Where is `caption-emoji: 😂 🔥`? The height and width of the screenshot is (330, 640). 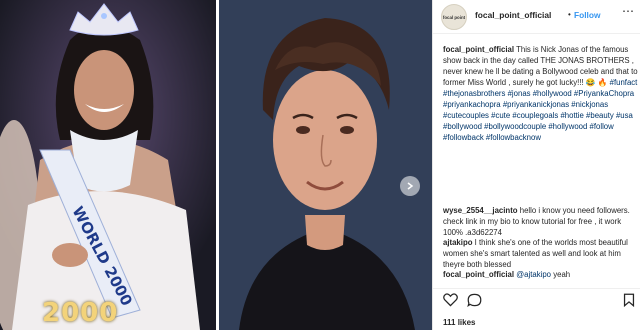
caption-emoji: 😂 🔥 is located at coordinates (596, 82).